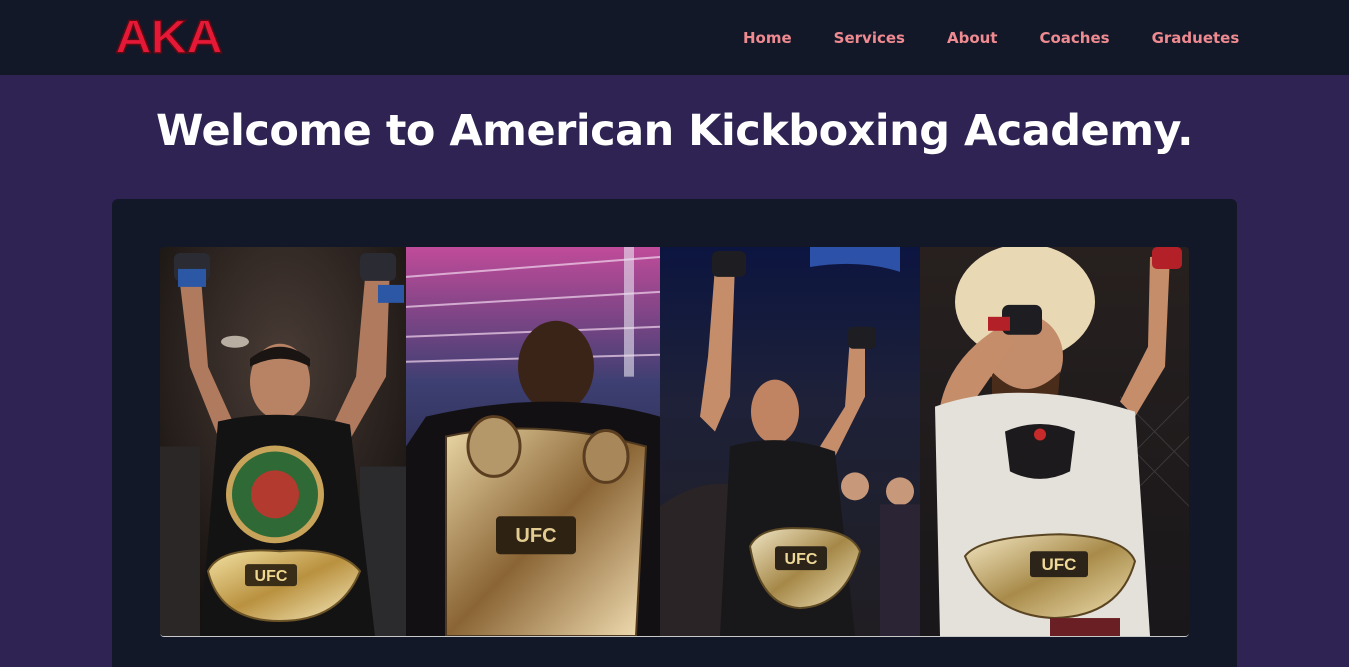 Image resolution: width=1349 pixels, height=667 pixels. Describe the element at coordinates (1074, 38) in the screenshot. I see `nav-link-coaches: Coaches` at that location.